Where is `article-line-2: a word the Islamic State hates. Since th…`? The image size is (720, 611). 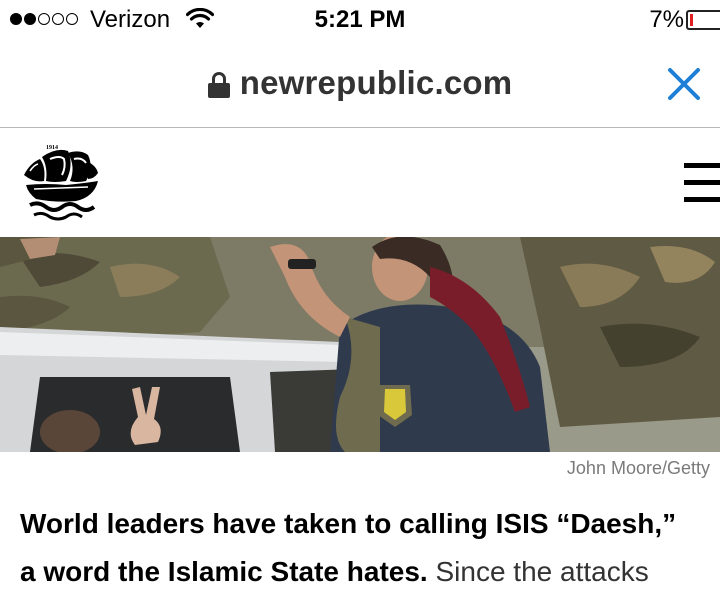
article-line-2: a word the Islamic State hates. Since th… is located at coordinates (370, 572).